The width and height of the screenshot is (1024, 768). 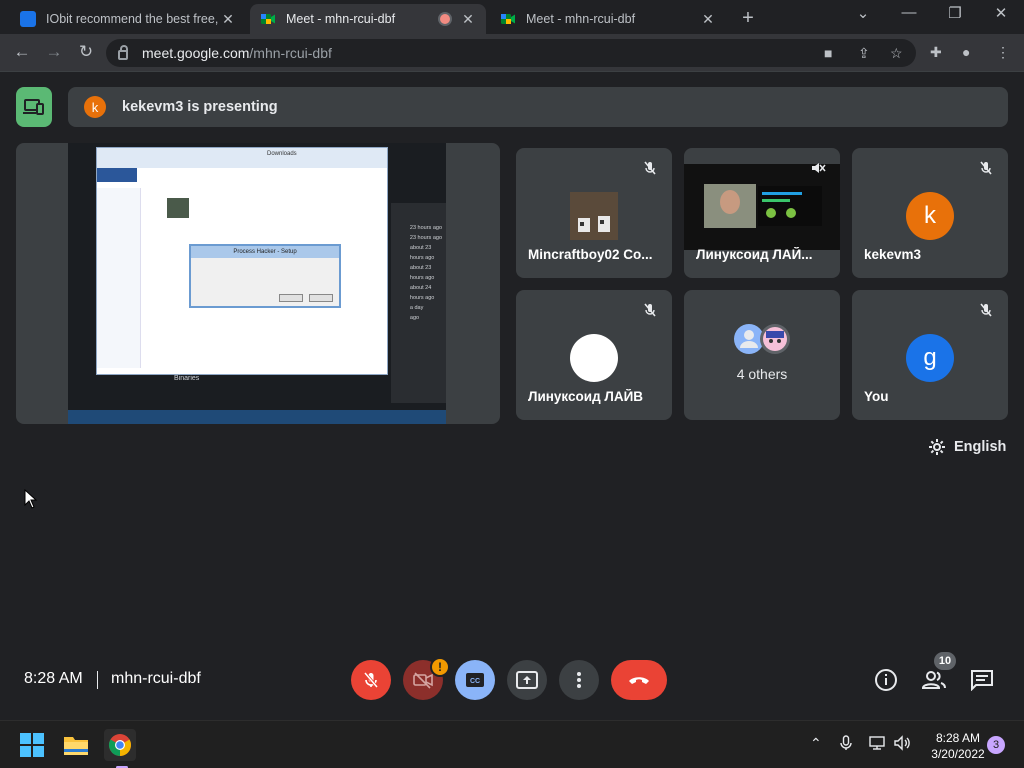 I want to click on participant-avatar: k, so click(x=930, y=216).